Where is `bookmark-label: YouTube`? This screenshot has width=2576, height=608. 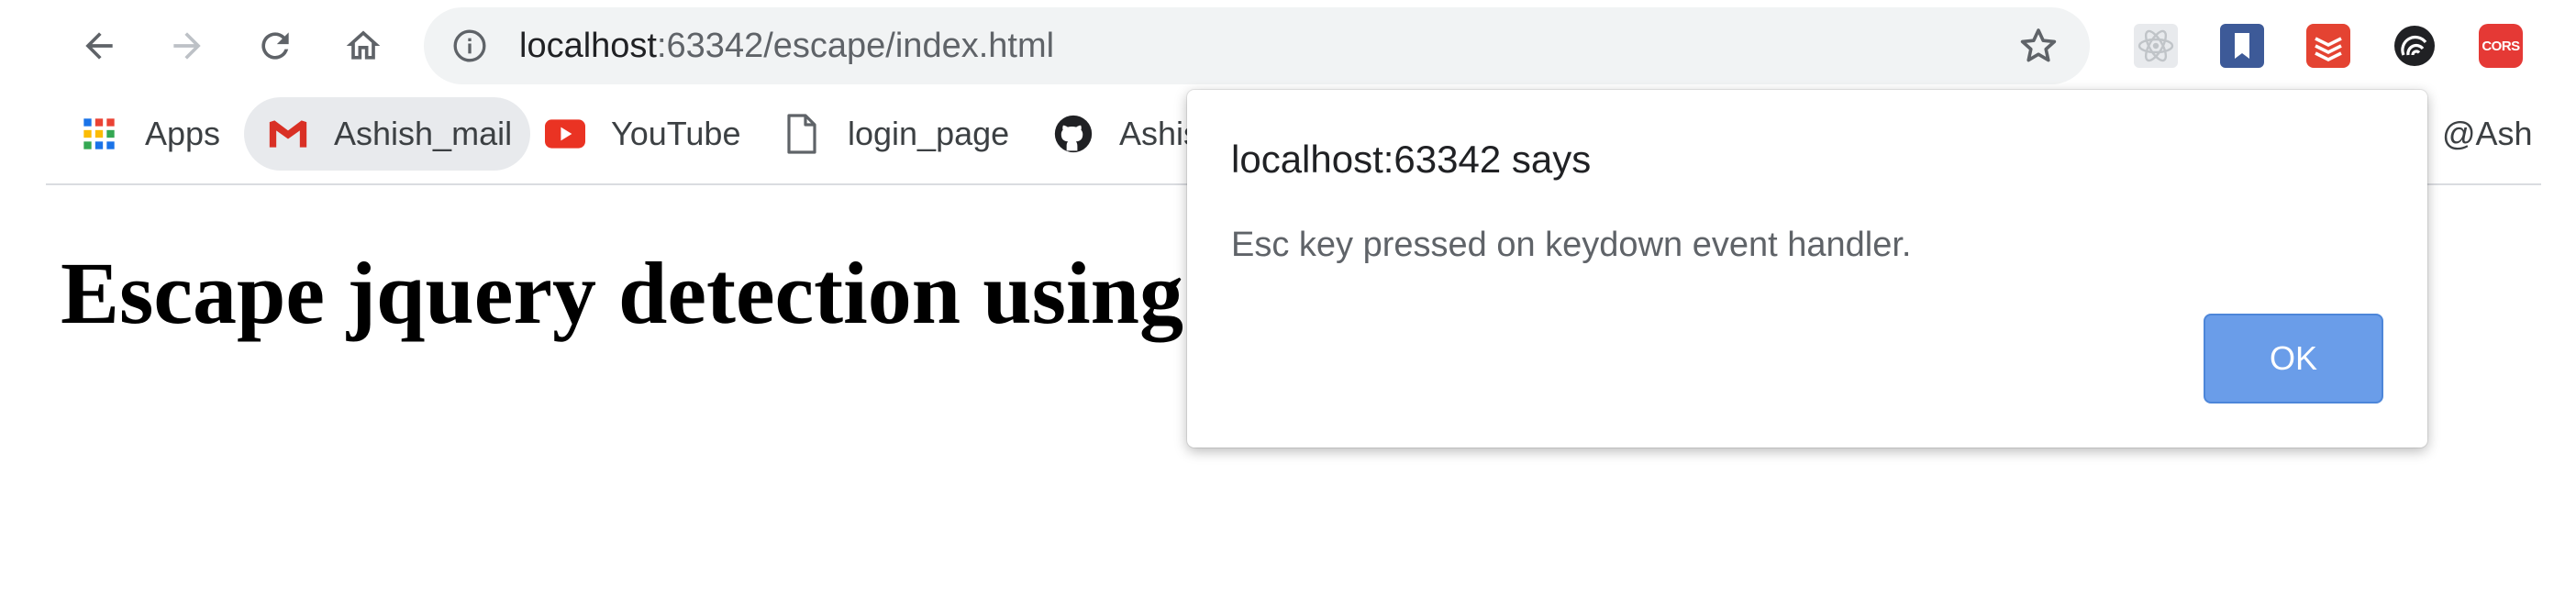
bookmark-label: YouTube is located at coordinates (676, 133).